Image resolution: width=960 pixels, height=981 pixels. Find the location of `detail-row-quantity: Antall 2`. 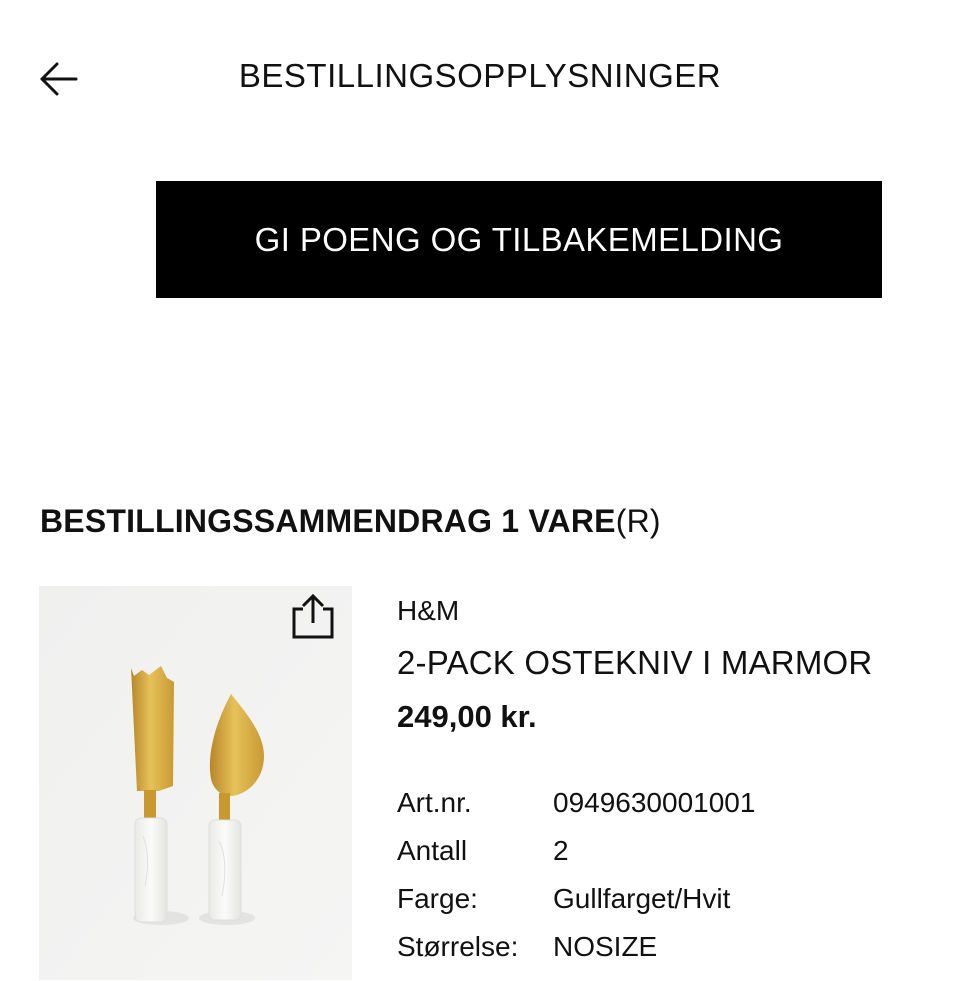

detail-row-quantity: Antall 2 is located at coordinates (576, 859).